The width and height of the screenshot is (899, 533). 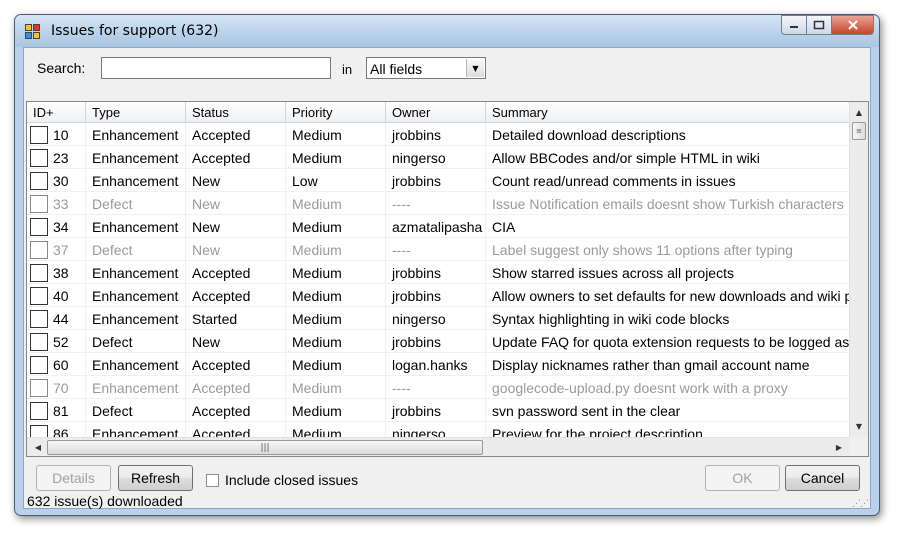 What do you see at coordinates (212, 480) in the screenshot?
I see `include-closed-box` at bounding box center [212, 480].